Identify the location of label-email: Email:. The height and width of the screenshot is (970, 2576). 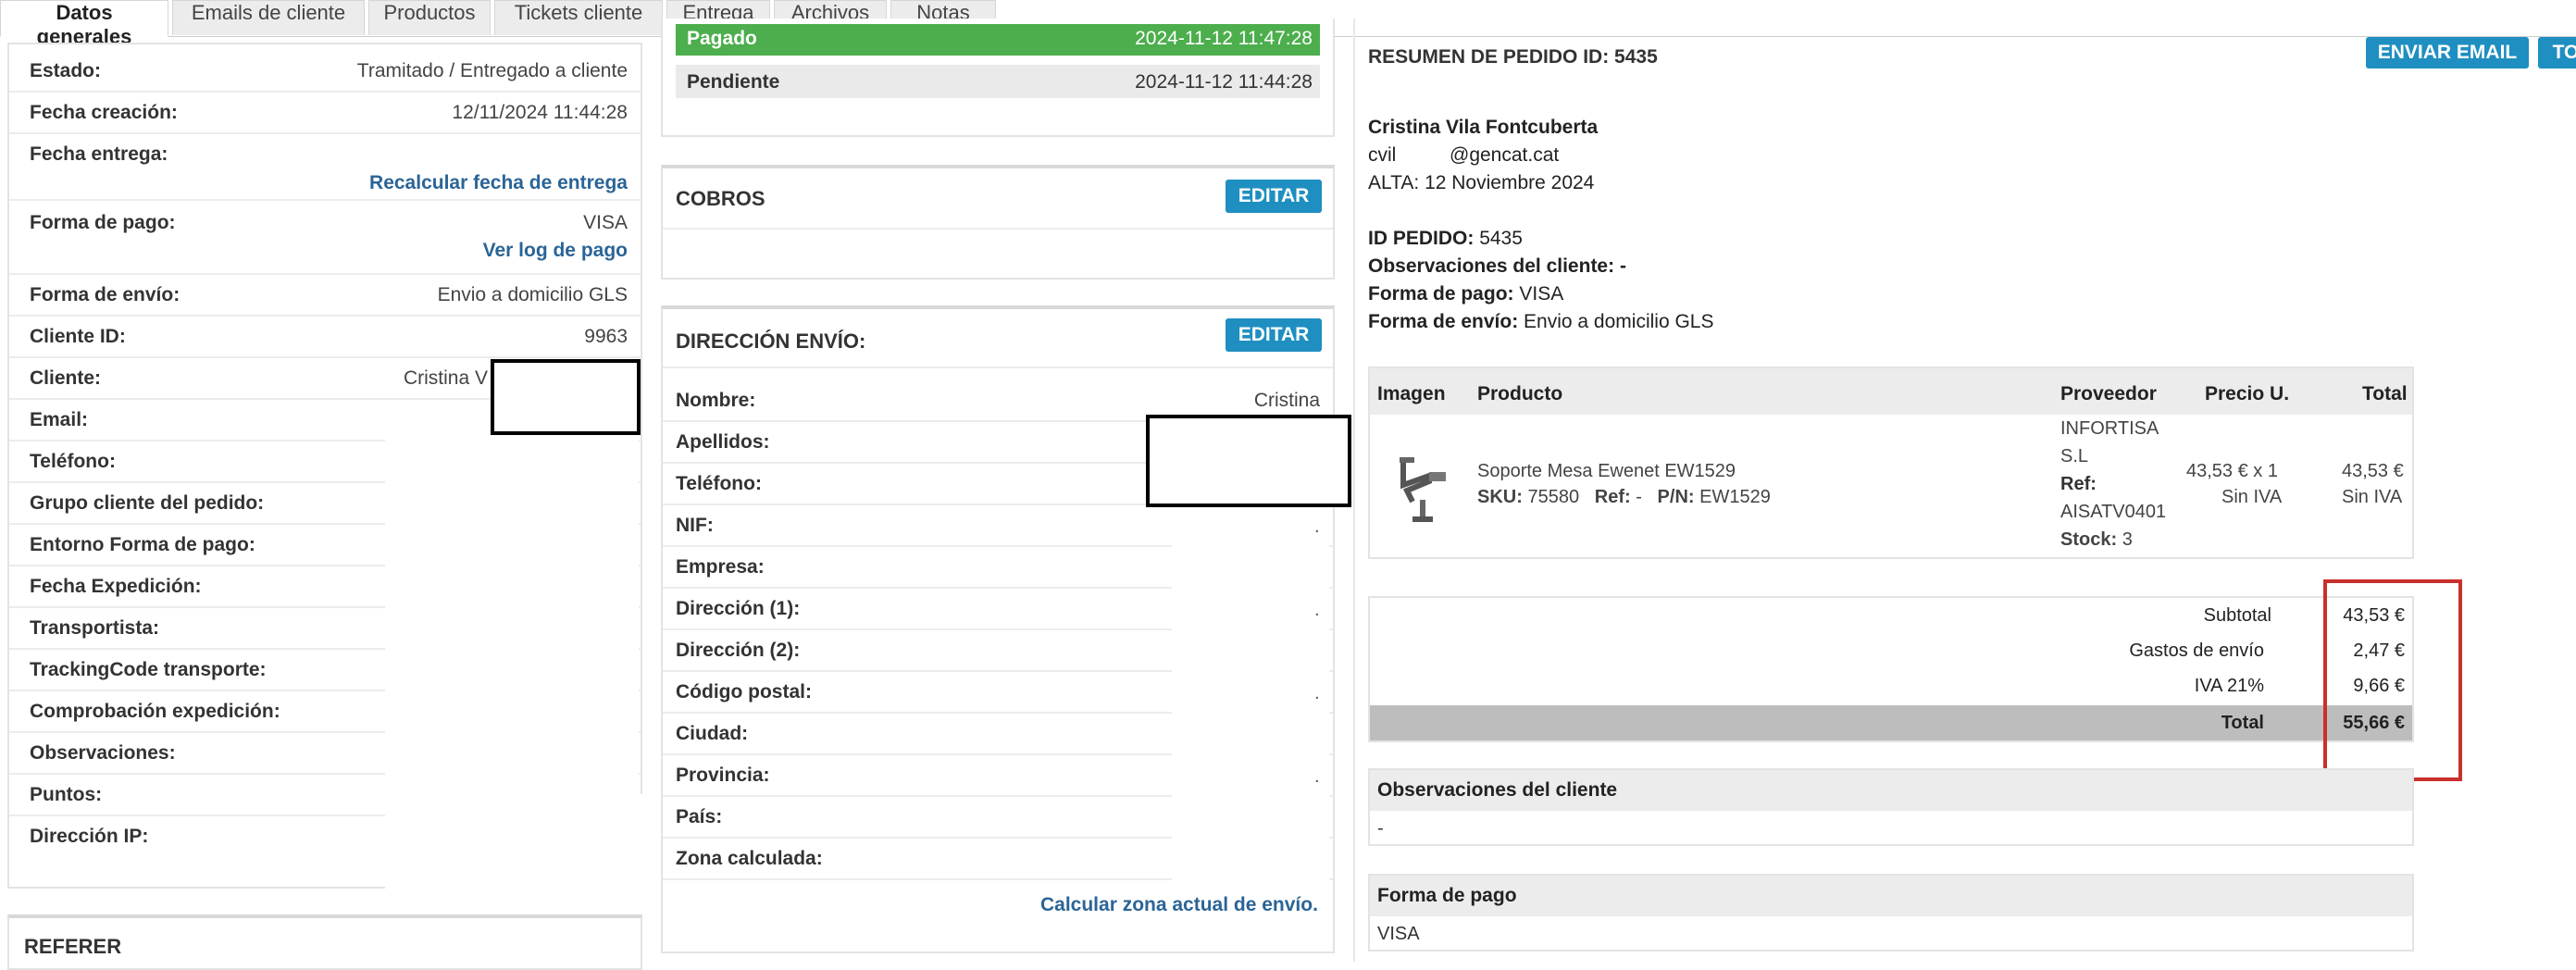
(59, 419).